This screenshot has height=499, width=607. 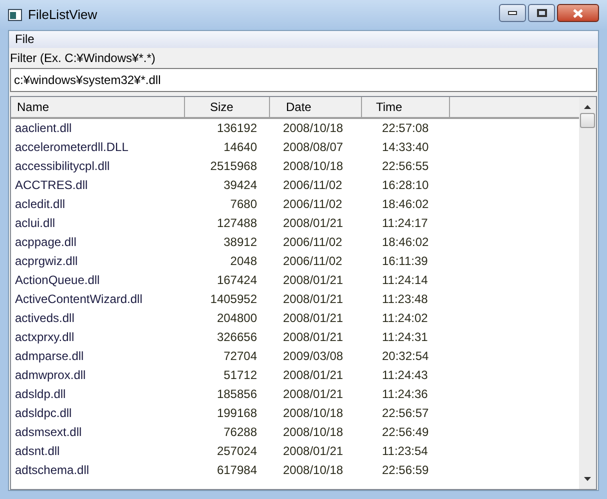 I want to click on table-cell: 617984, so click(x=236, y=470).